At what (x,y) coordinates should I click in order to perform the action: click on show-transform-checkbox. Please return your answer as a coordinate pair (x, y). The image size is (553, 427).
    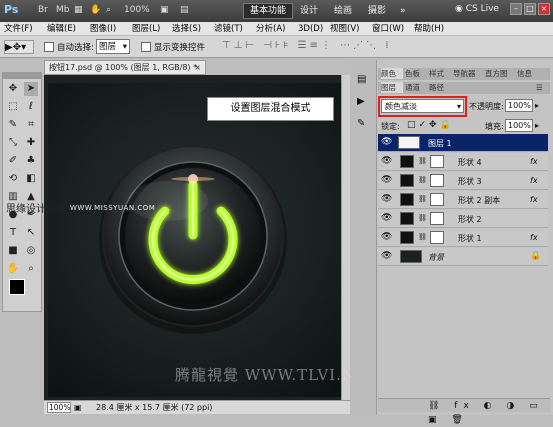
    Looking at the image, I should click on (146, 47).